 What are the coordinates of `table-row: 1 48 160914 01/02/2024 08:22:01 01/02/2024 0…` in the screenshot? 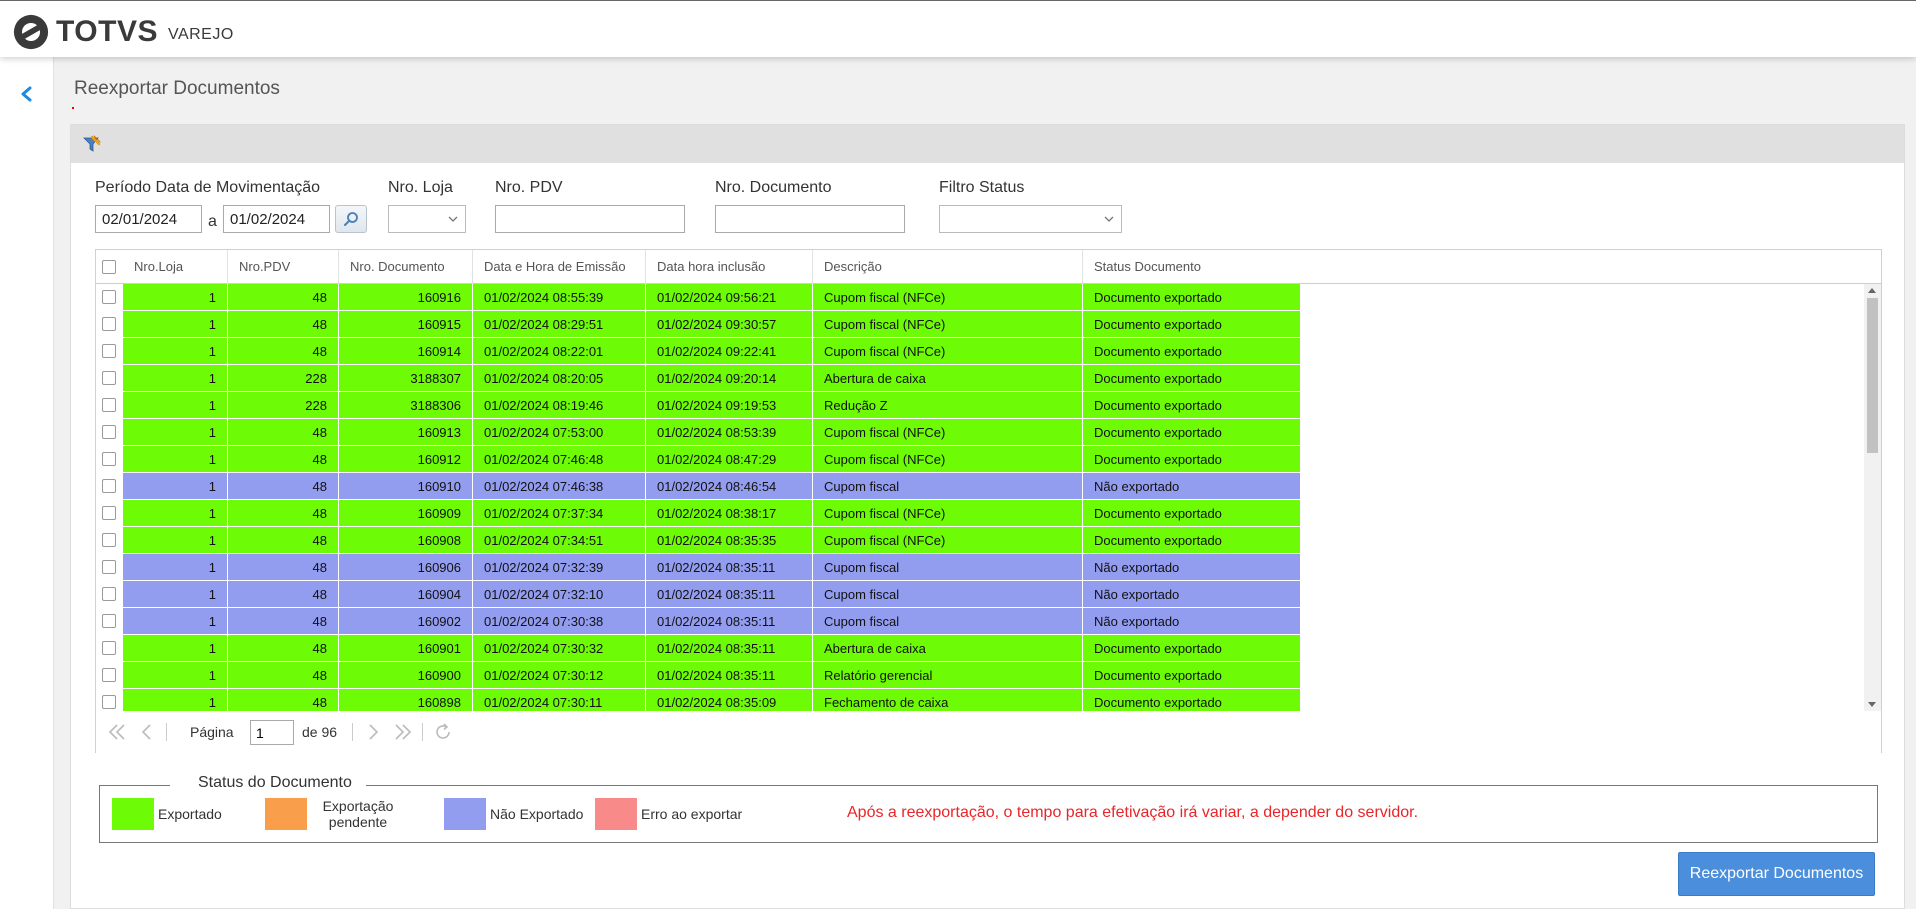 It's located at (980, 351).